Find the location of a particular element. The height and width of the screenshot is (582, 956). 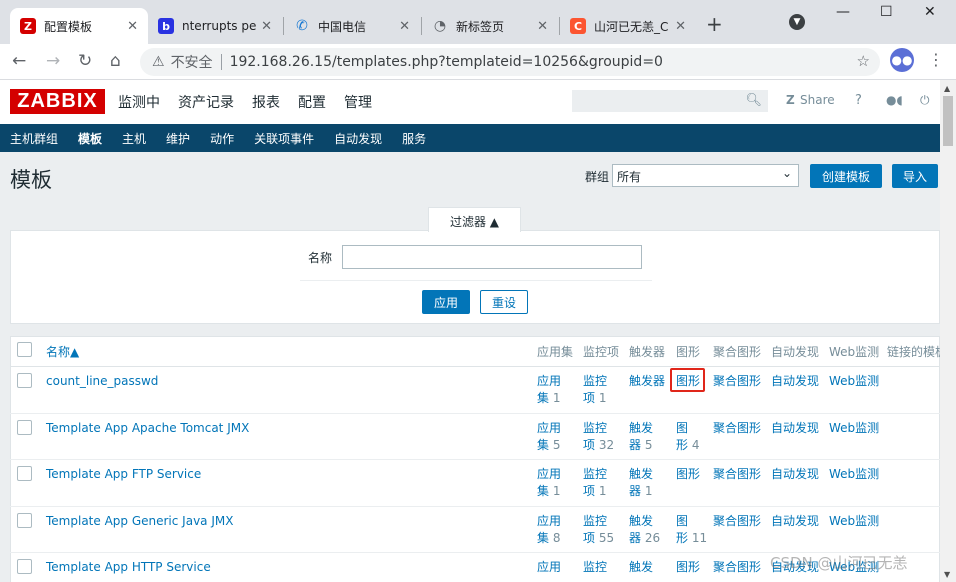

warning-icon: ⚠ is located at coordinates (158, 62).